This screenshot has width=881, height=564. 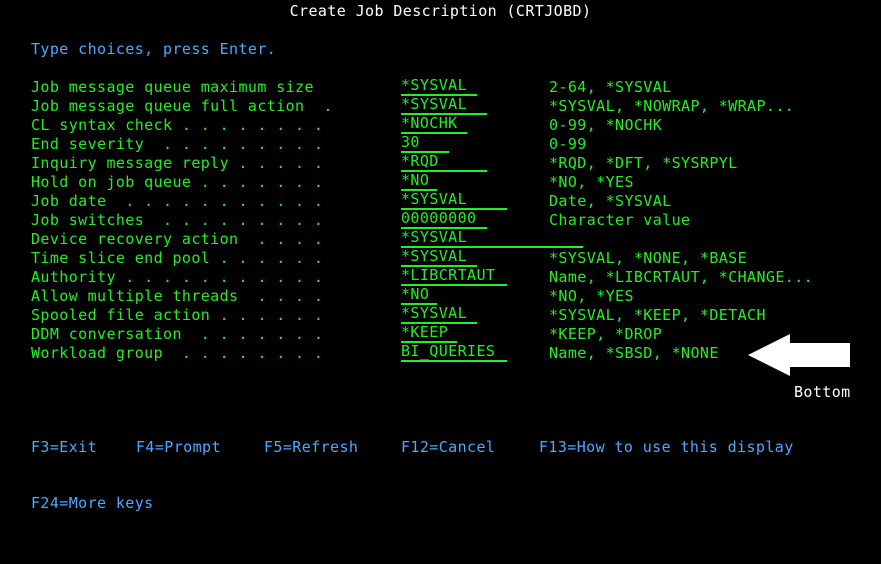 What do you see at coordinates (311, 447) in the screenshot?
I see `f5-refresh-key: F5=Refresh` at bounding box center [311, 447].